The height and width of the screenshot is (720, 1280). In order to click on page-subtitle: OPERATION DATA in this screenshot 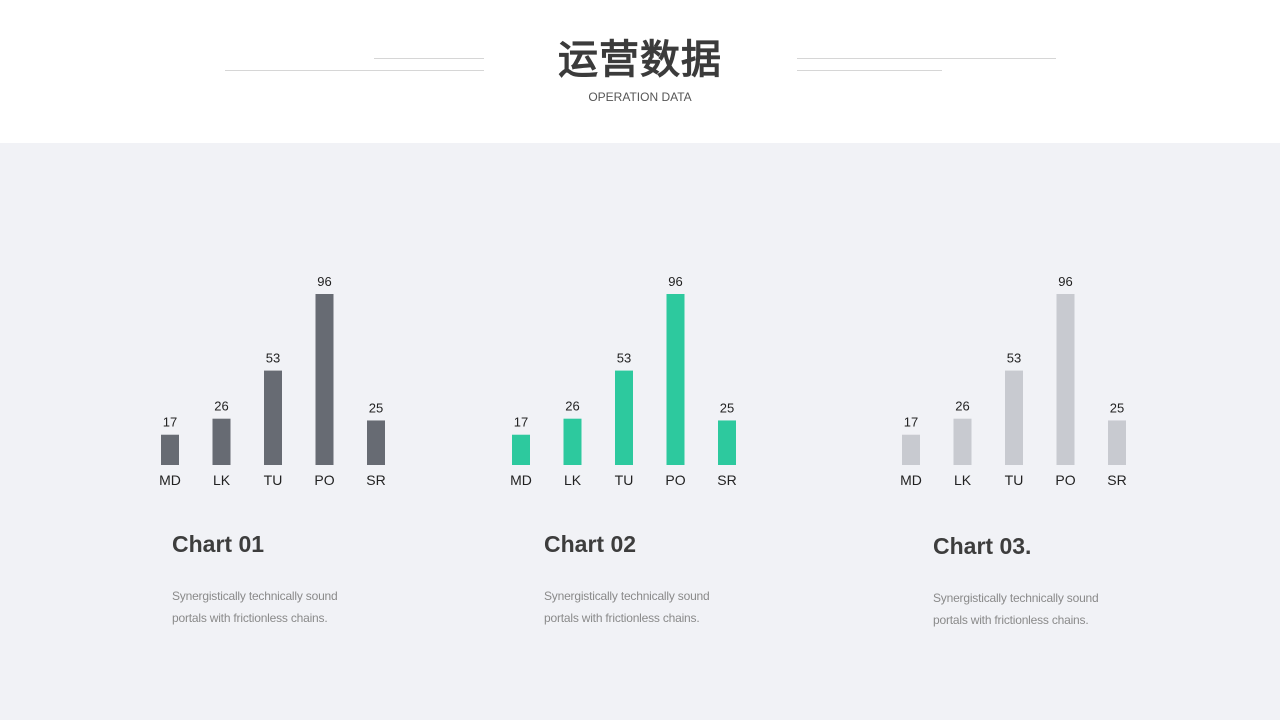, I will do `click(640, 97)`.